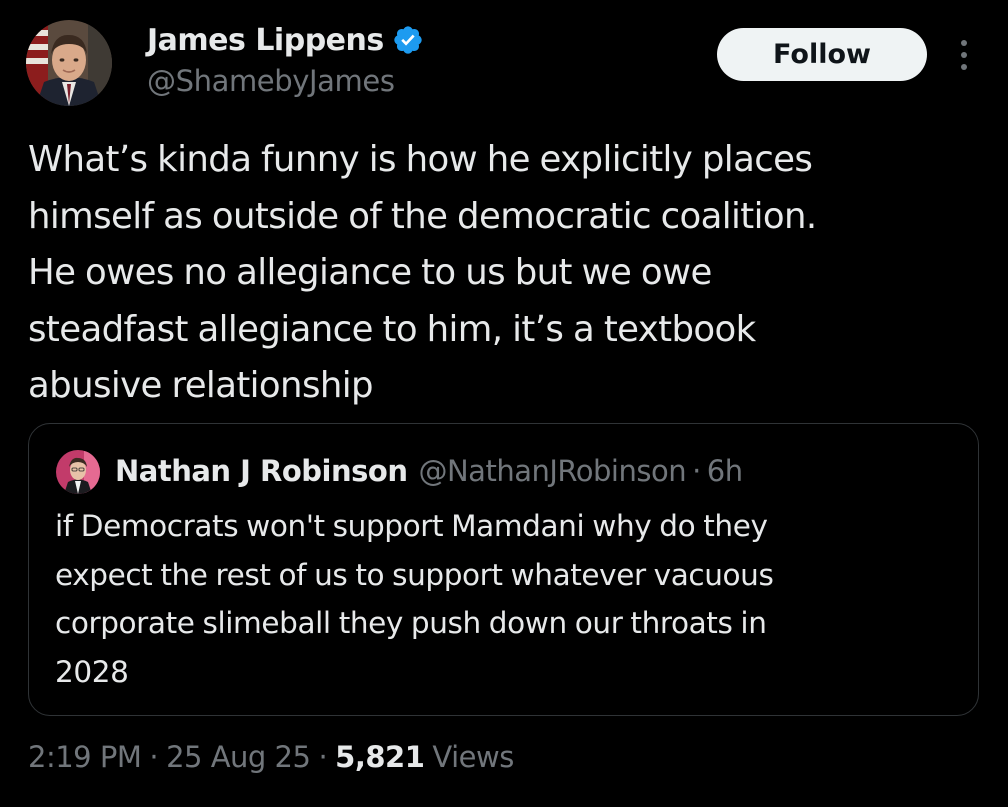 The height and width of the screenshot is (807, 1008). What do you see at coordinates (238, 757) in the screenshot?
I see `tweet-date: 25 Aug 25` at bounding box center [238, 757].